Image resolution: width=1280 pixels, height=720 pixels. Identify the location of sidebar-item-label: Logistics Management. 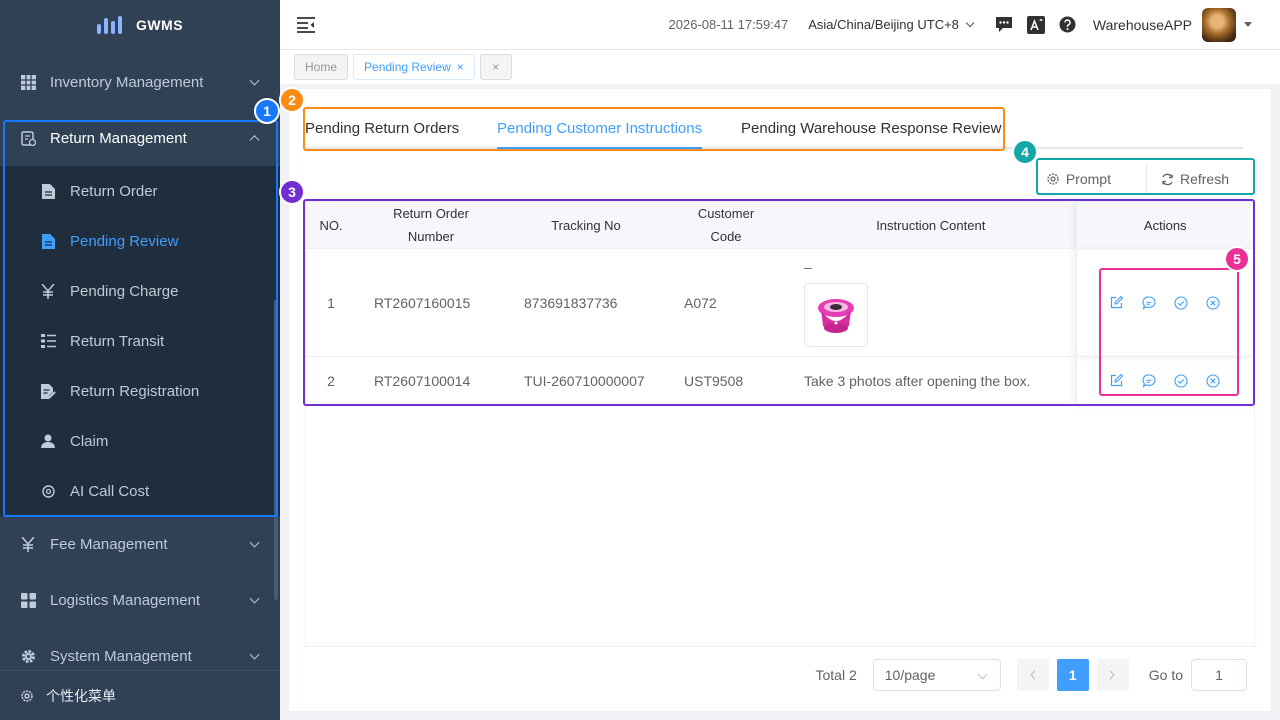
(125, 600).